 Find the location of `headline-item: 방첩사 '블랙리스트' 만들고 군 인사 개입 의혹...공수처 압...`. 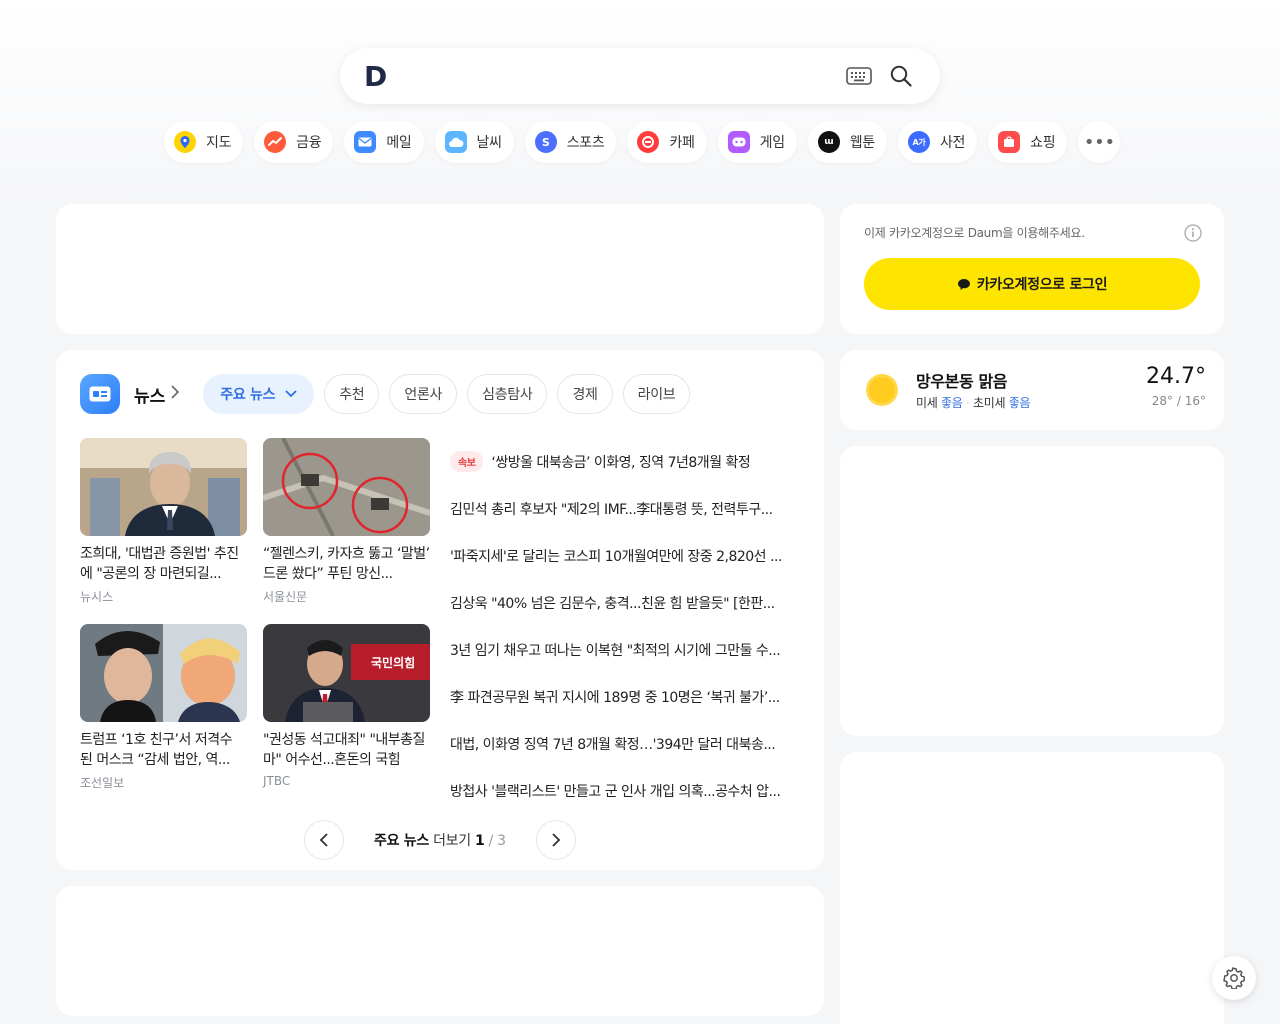

headline-item: 방첩사 '블랙리스트' 만들고 군 인사 개입 의혹...공수처 압... is located at coordinates (625, 790).